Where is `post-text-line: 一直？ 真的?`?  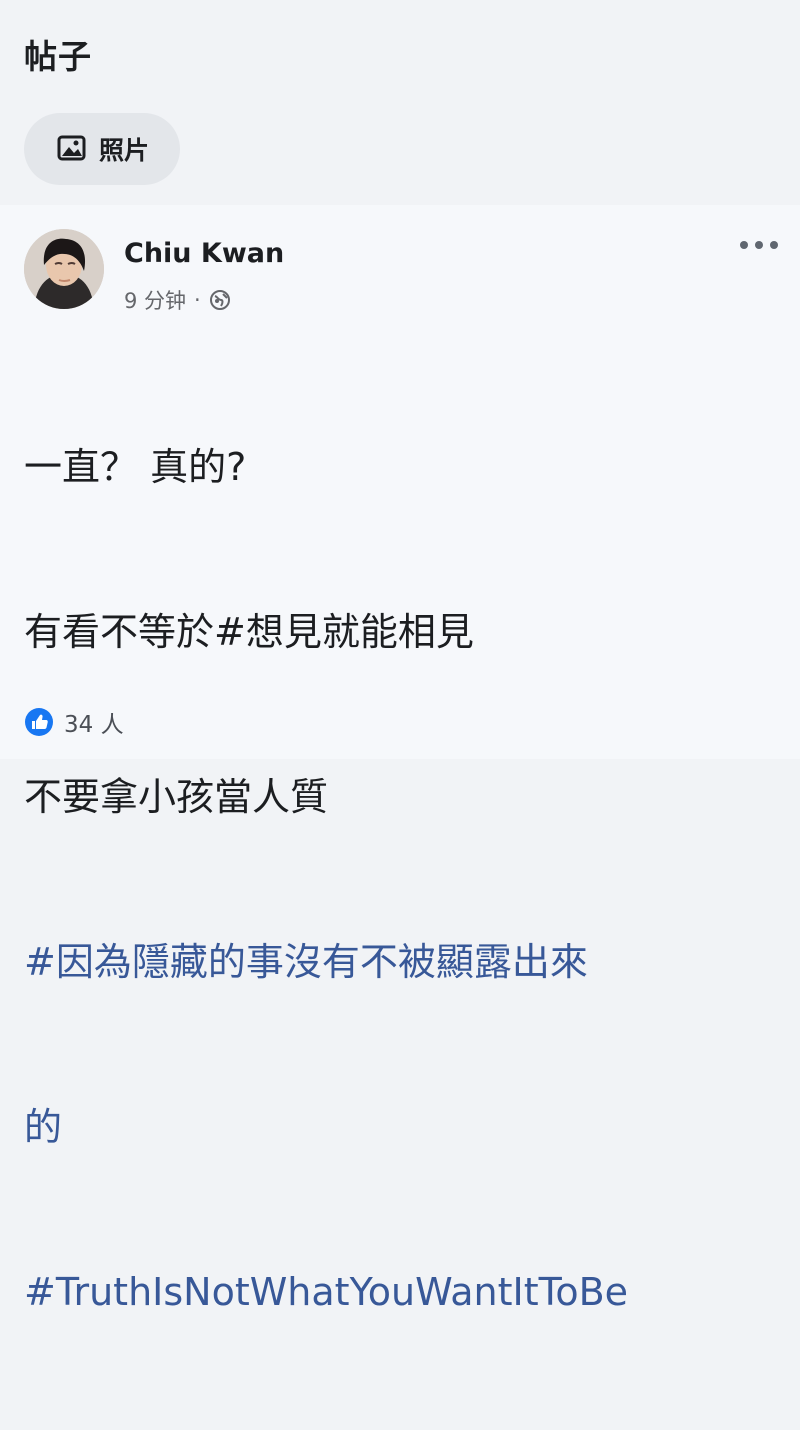
post-text-line: 一直？ 真的? is located at coordinates (135, 467).